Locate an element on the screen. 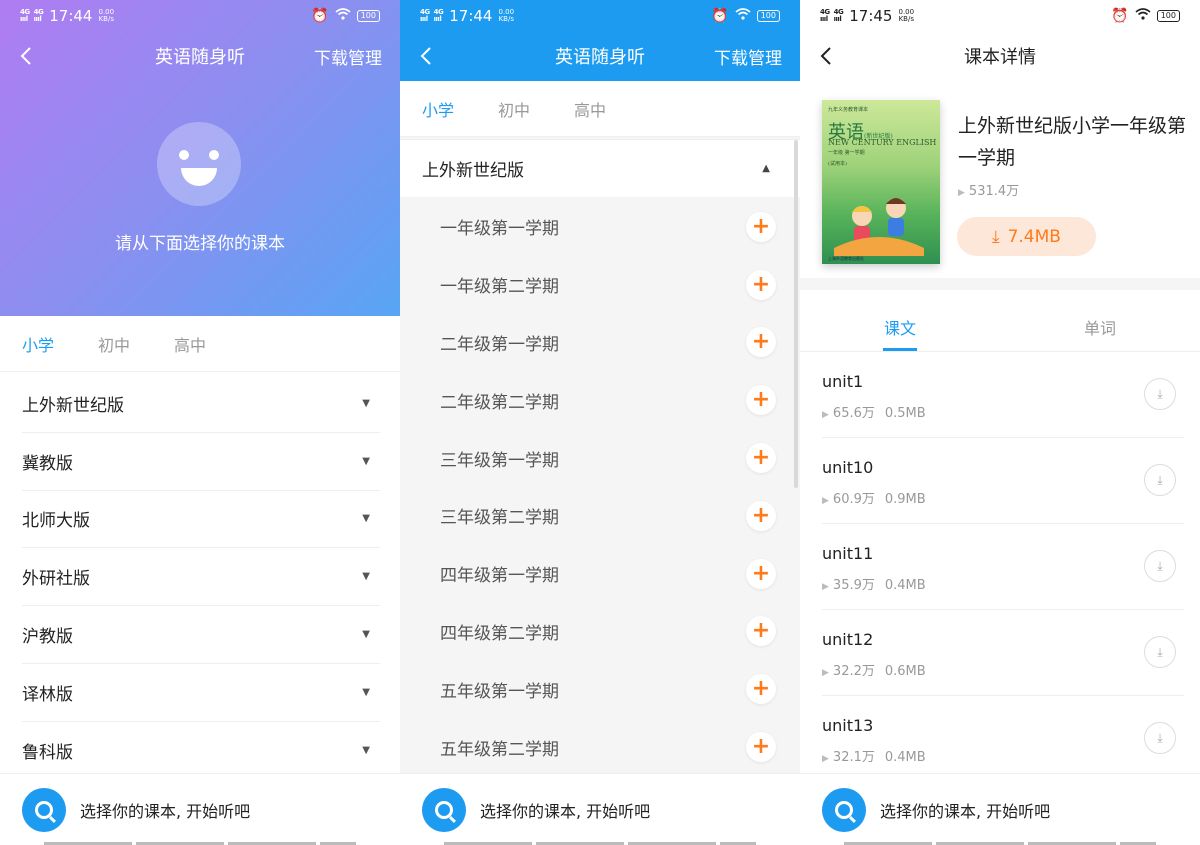  version-item: 沪教版 ▼ is located at coordinates (201, 635).